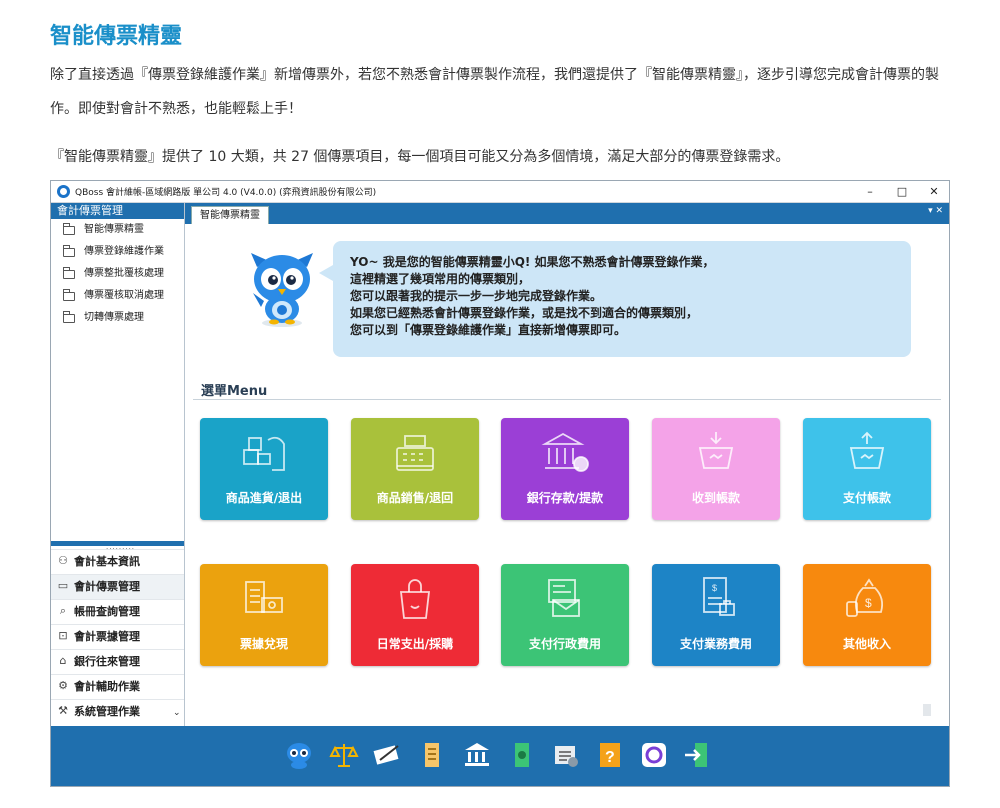 The height and width of the screenshot is (808, 1000). Describe the element at coordinates (117, 211) in the screenshot. I see `sidebar-header: 會計傳票管理` at that location.